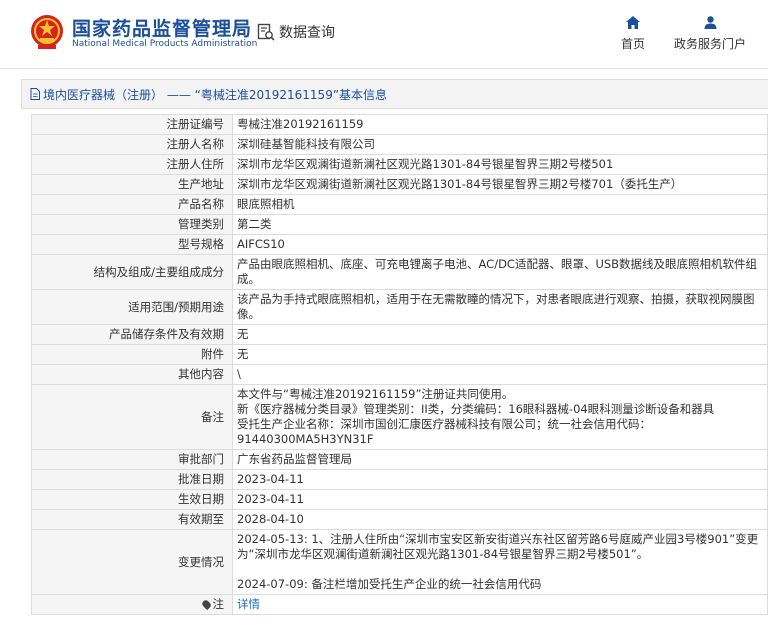 The height and width of the screenshot is (644, 768). Describe the element at coordinates (206, 604) in the screenshot. I see `pin-icon` at that location.